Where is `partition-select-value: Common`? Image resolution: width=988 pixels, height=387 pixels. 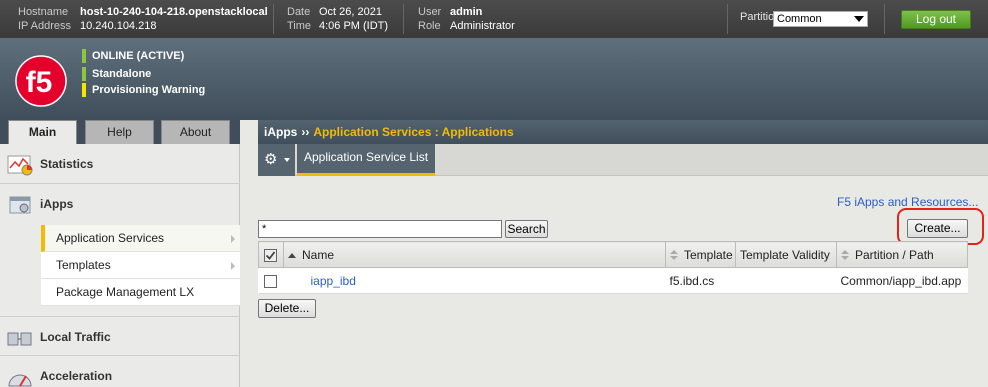 partition-select-value: Common is located at coordinates (799, 19).